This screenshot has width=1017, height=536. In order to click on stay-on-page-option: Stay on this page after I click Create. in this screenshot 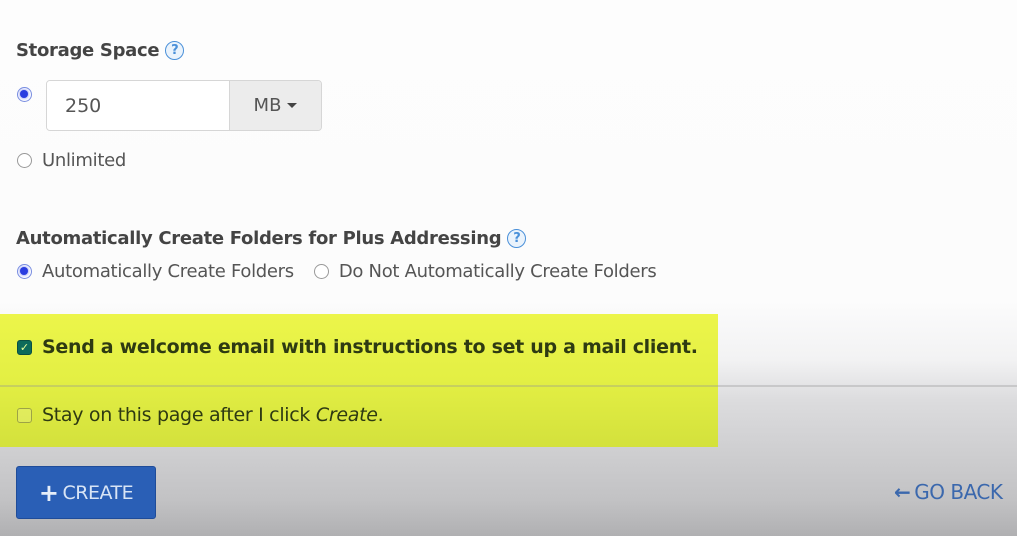, I will do `click(200, 415)`.